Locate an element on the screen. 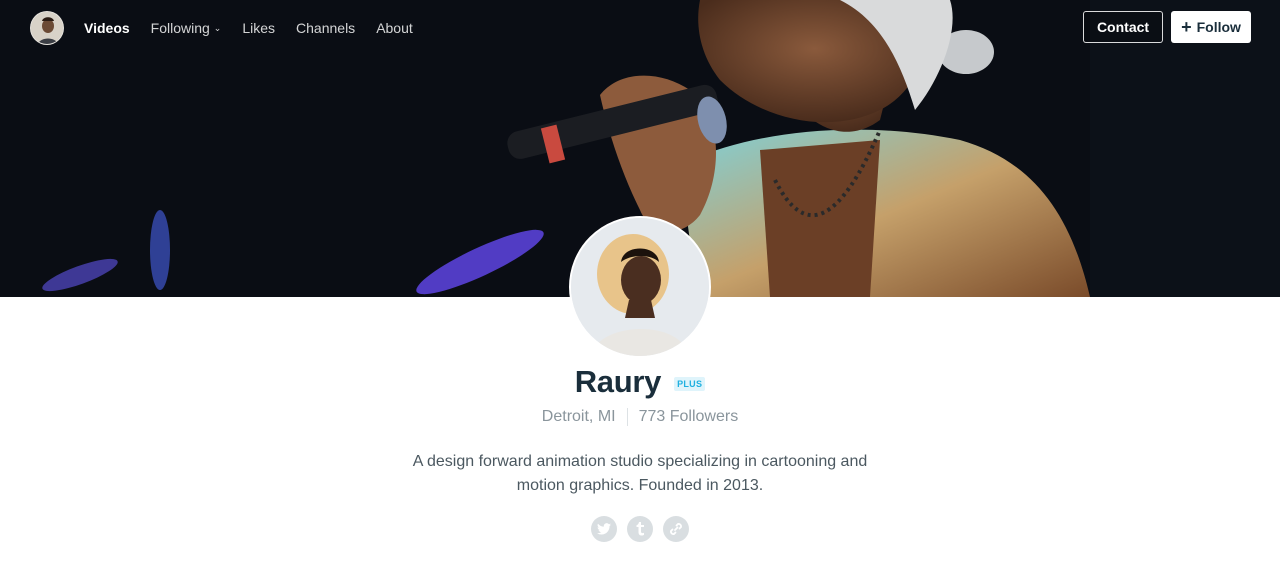 The image size is (1280, 562). primary-nav: Videos Following ⌄ Likes Channels About is located at coordinates (259, 28).